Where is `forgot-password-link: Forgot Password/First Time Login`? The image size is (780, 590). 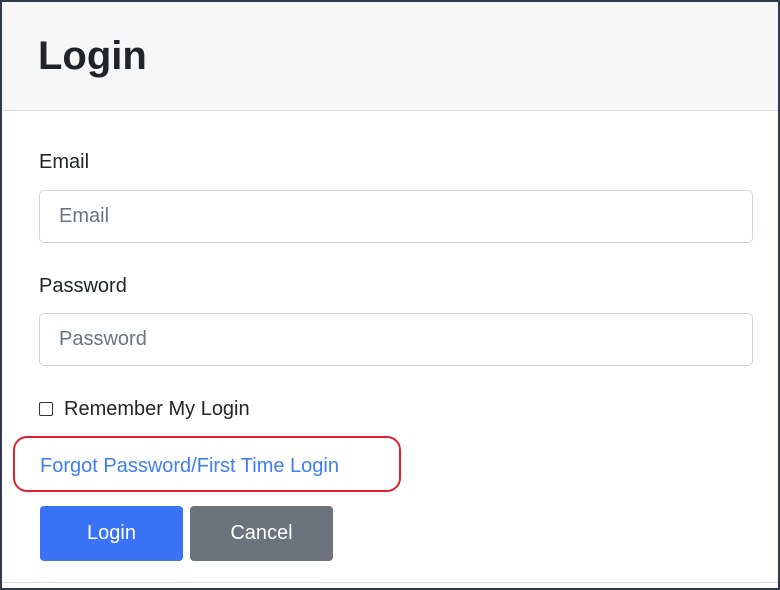 forgot-password-link: Forgot Password/First Time Login is located at coordinates (189, 466).